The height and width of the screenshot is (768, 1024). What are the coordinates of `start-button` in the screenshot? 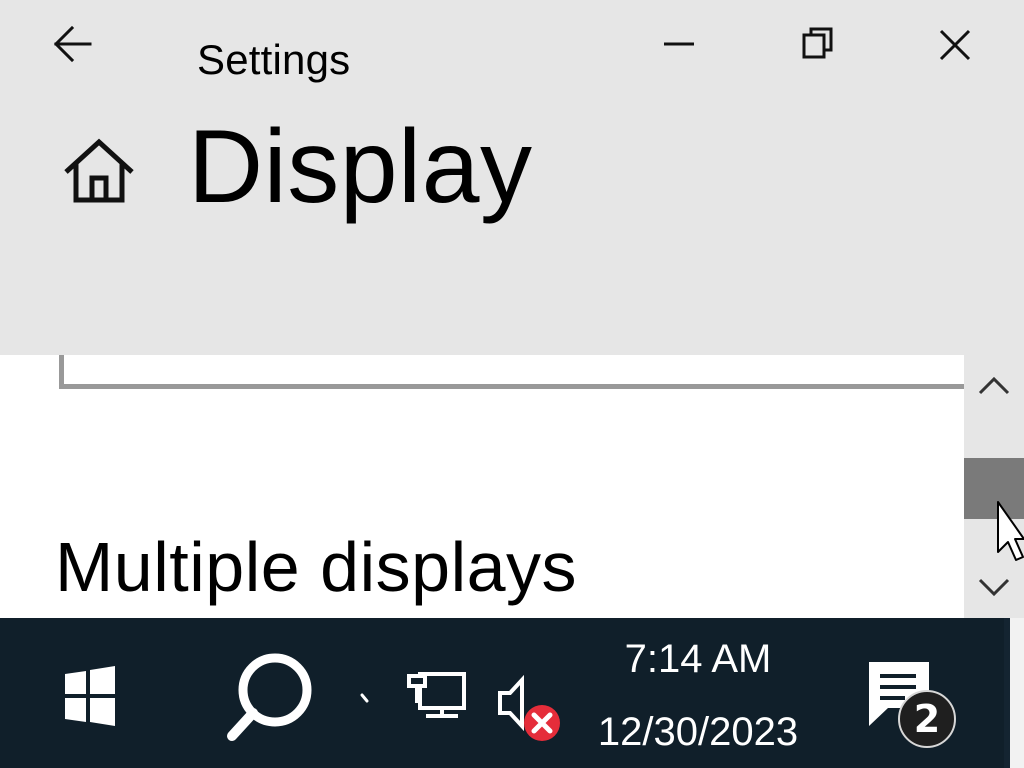 It's located at (90, 696).